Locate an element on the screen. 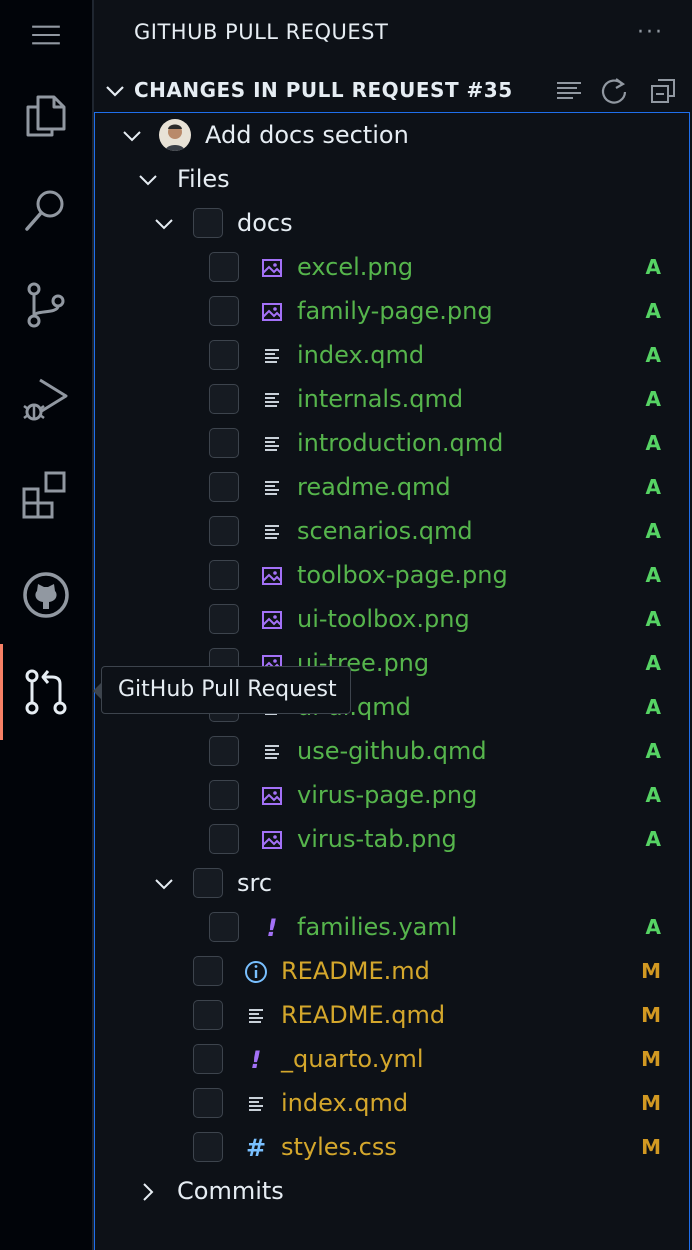 The image size is (692, 1250). activity-pull-request is located at coordinates (46, 692).